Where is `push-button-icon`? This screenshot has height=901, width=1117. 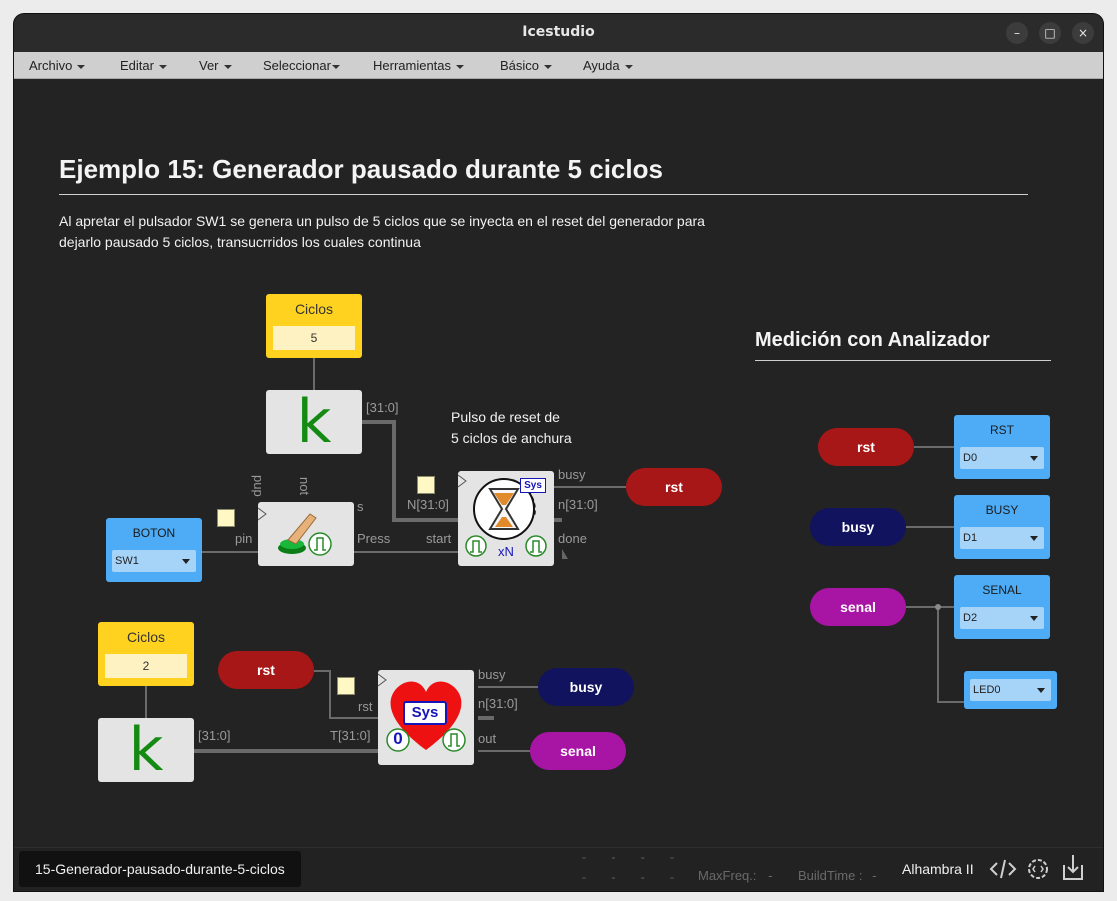 push-button-icon is located at coordinates (294, 531).